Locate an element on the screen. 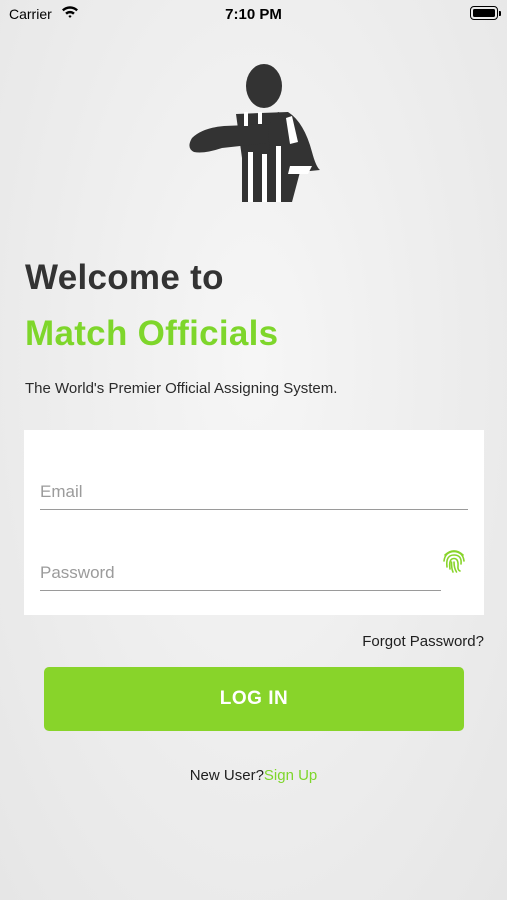 This screenshot has width=507, height=900. battery-fill is located at coordinates (484, 13).